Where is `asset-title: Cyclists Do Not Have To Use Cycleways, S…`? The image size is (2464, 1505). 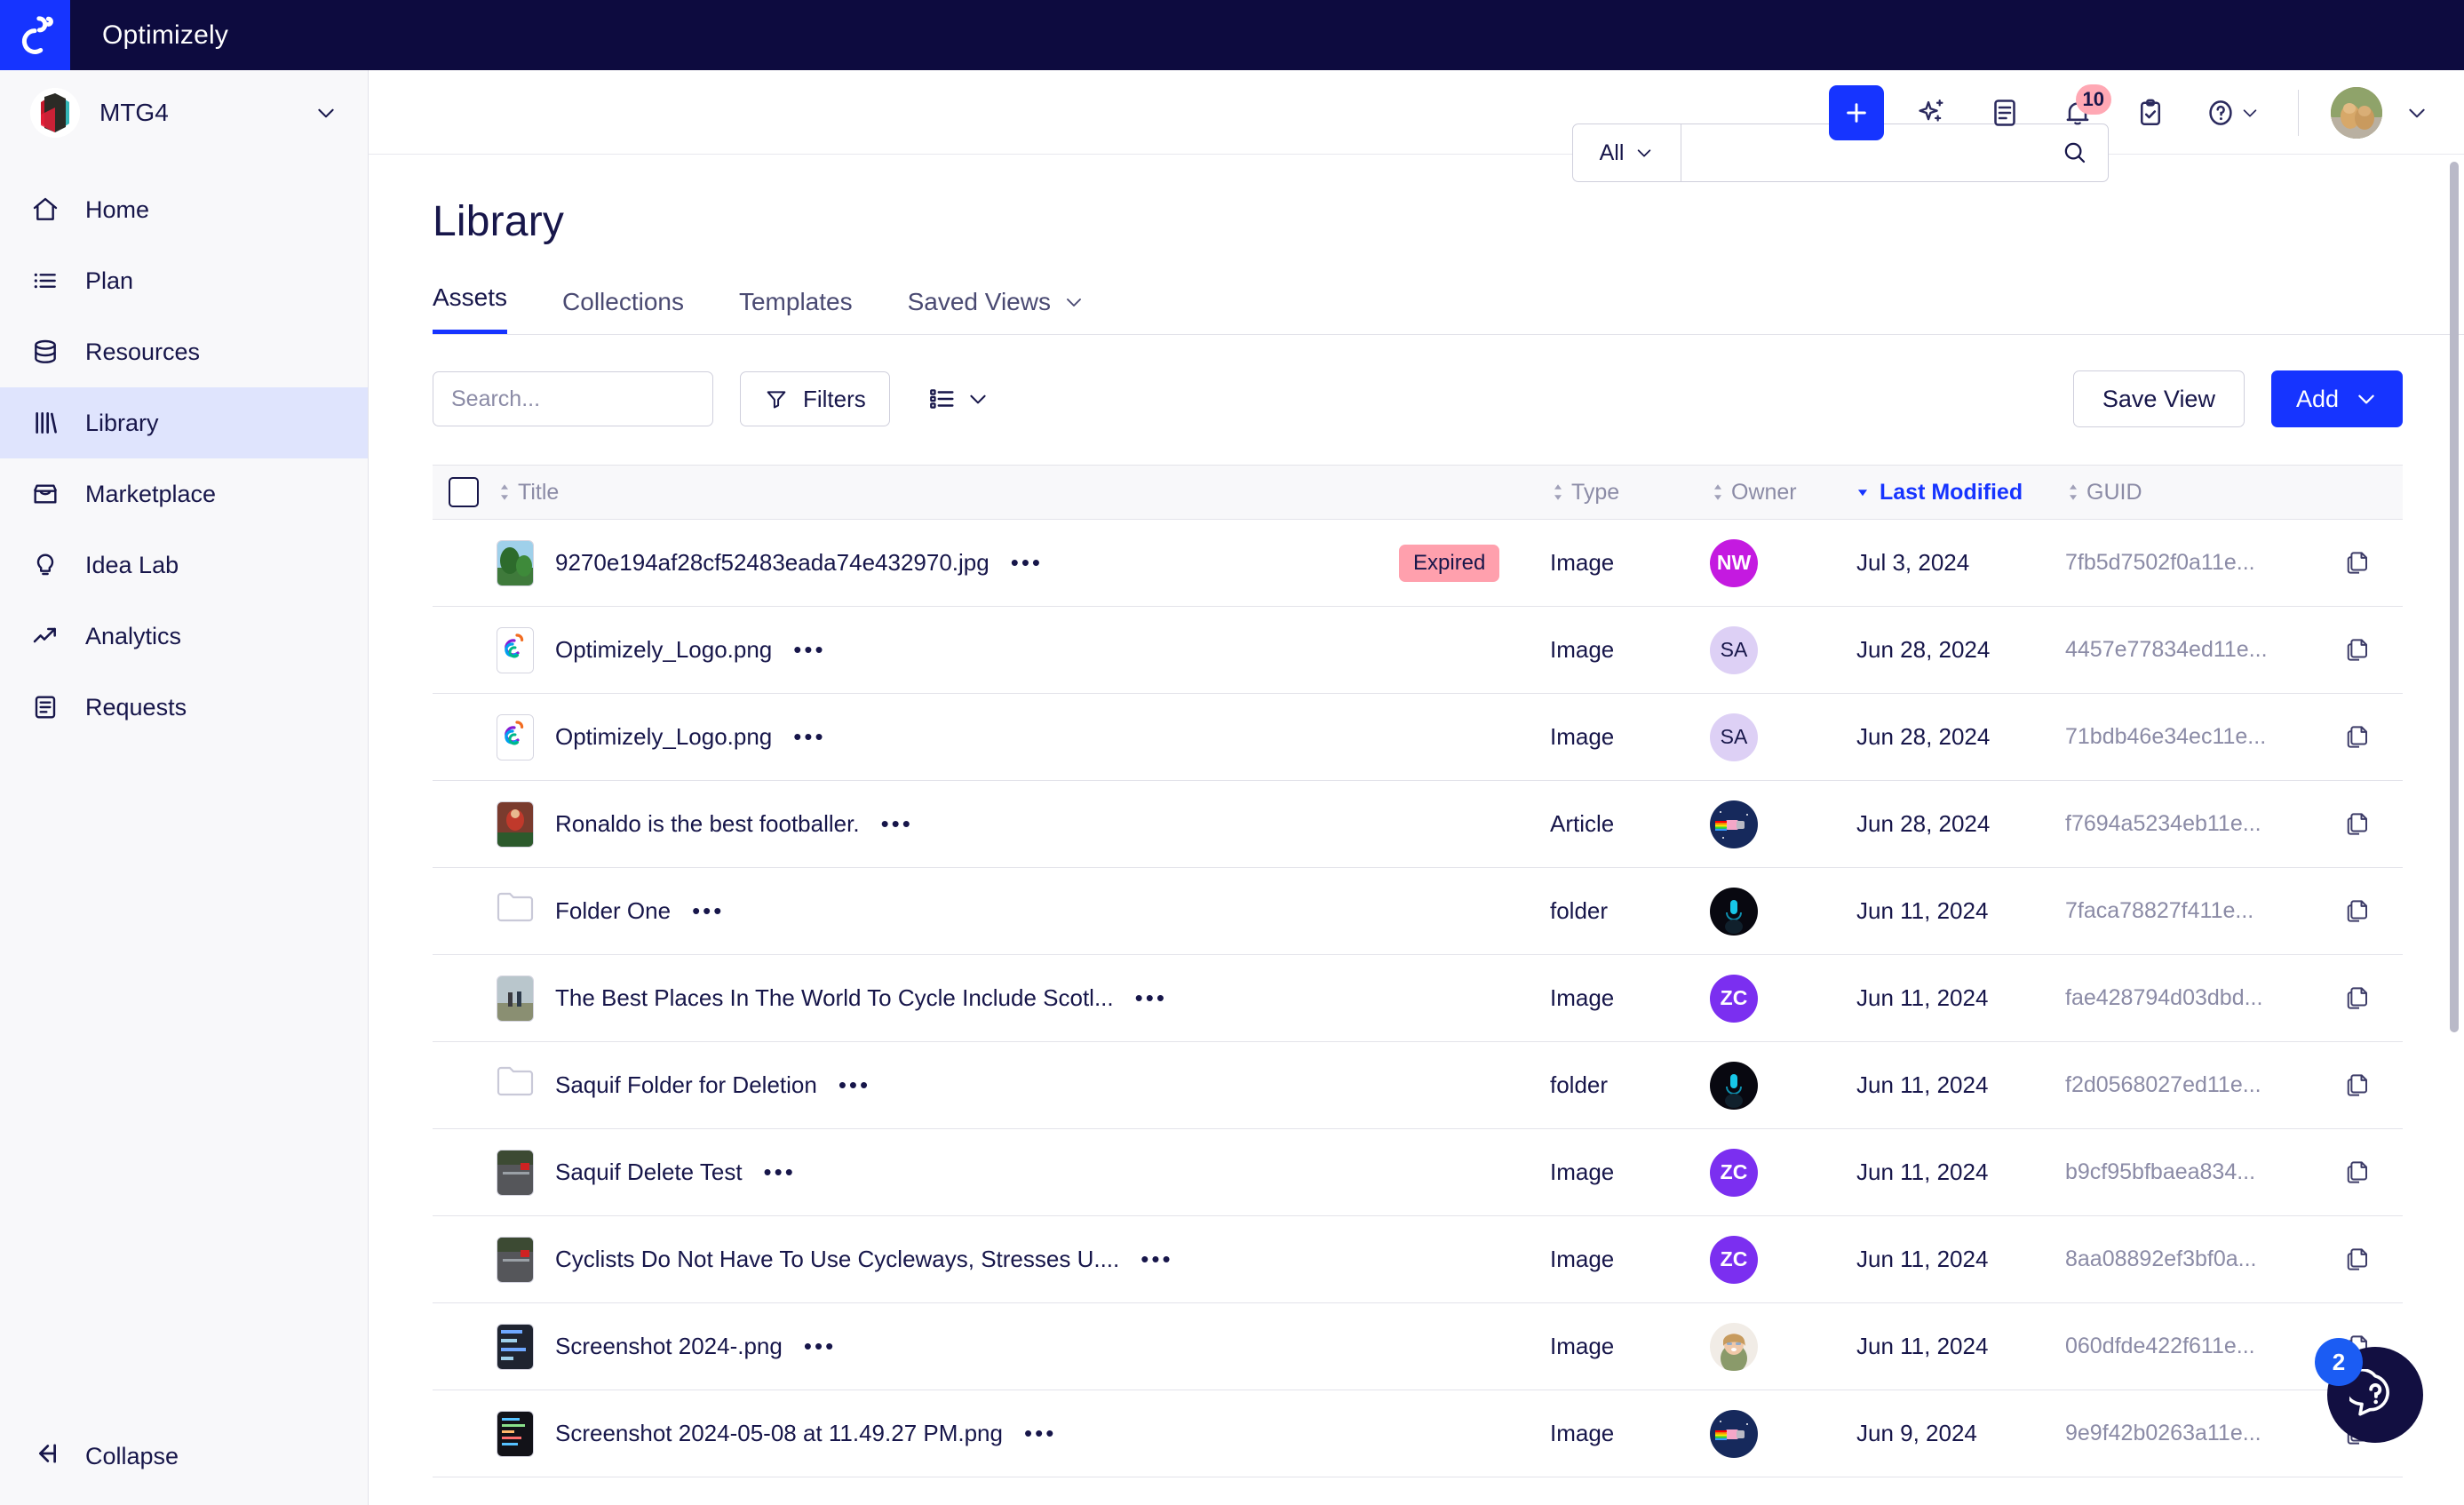 asset-title: Cyclists Do Not Have To Use Cycleways, S… is located at coordinates (837, 1259).